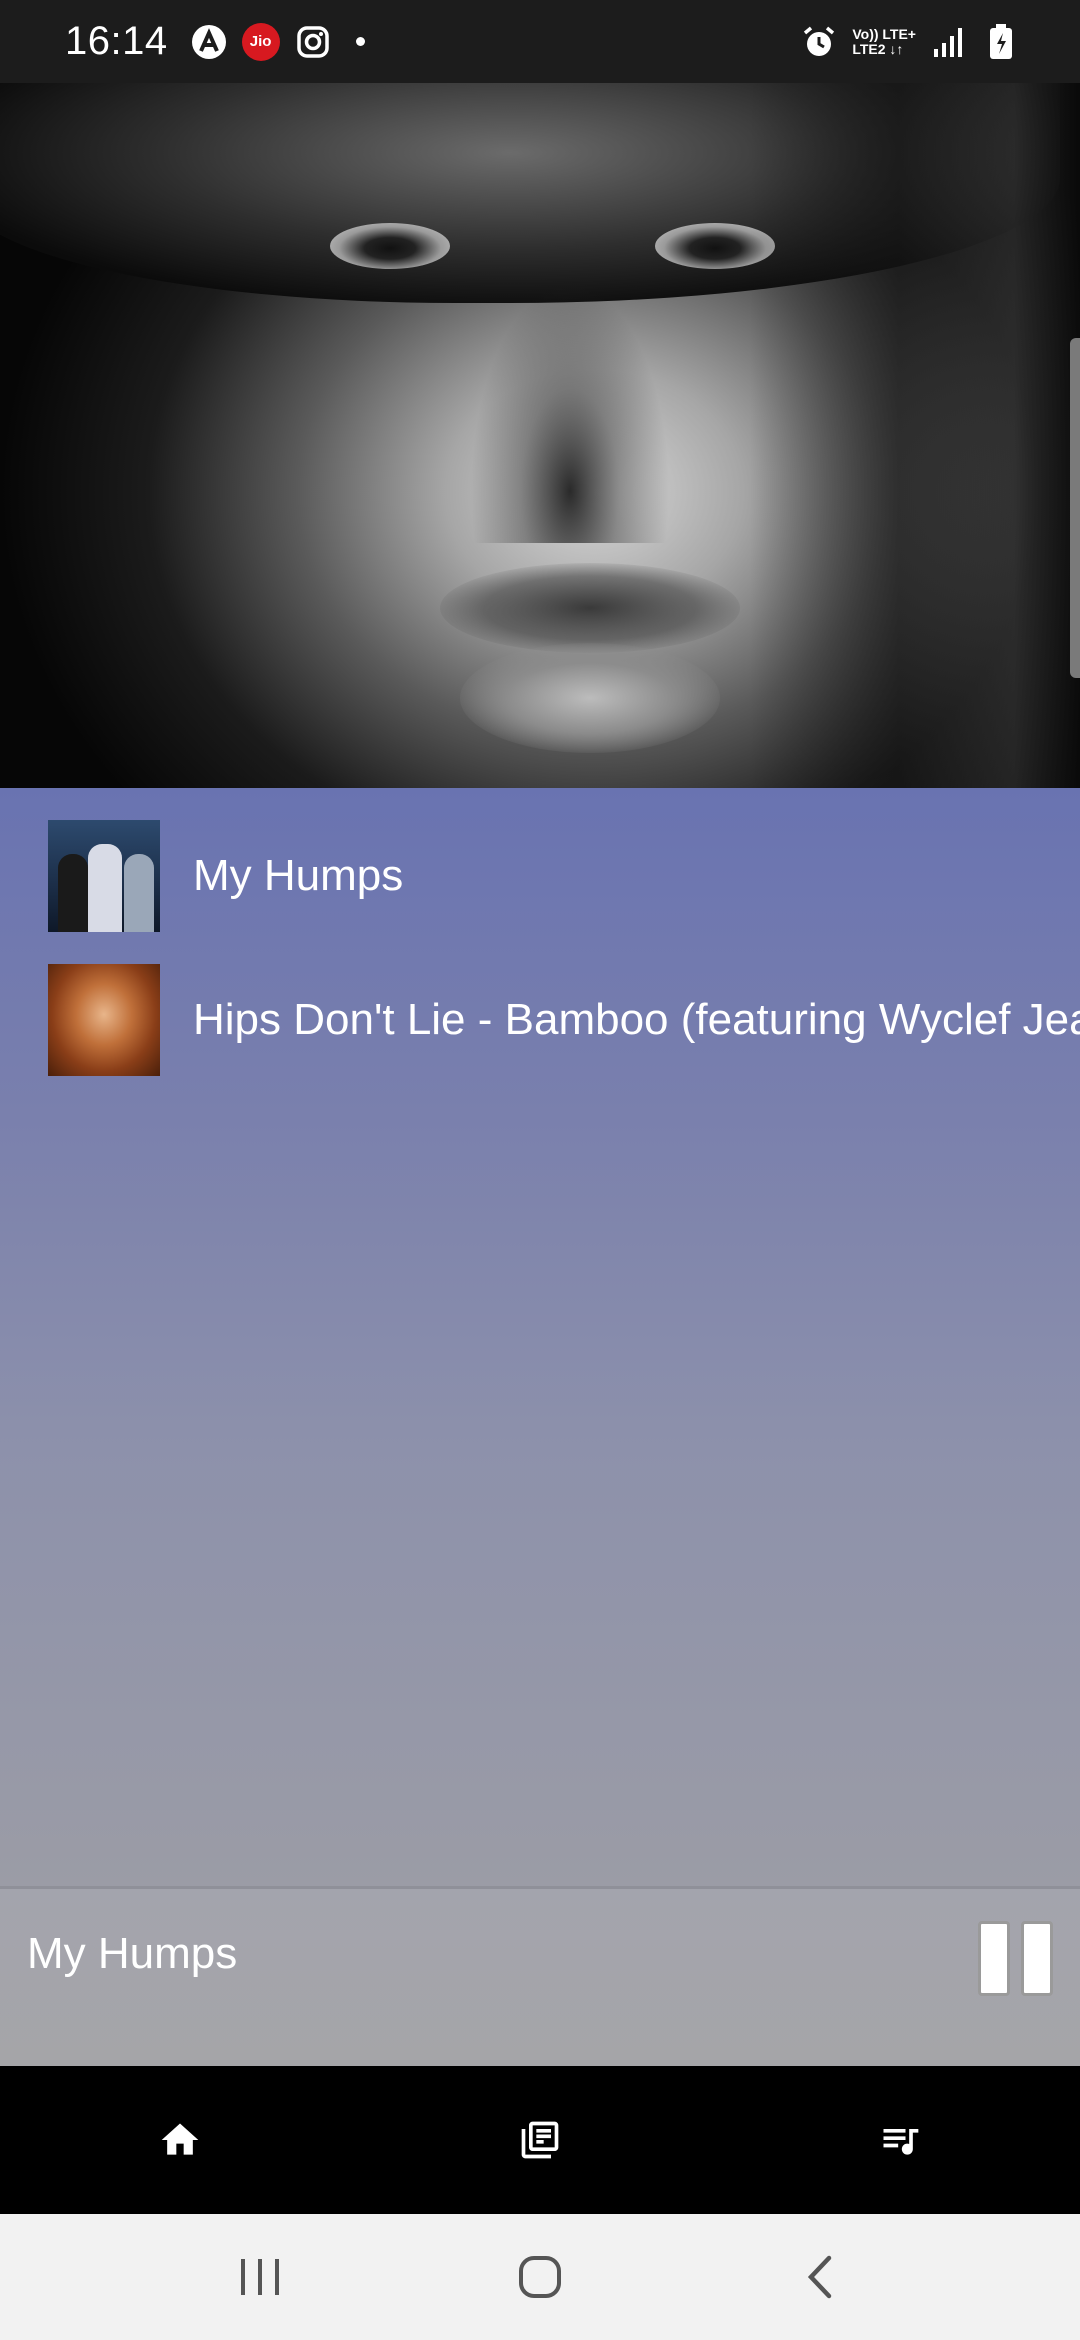  I want to click on recents-button, so click(260, 2277).